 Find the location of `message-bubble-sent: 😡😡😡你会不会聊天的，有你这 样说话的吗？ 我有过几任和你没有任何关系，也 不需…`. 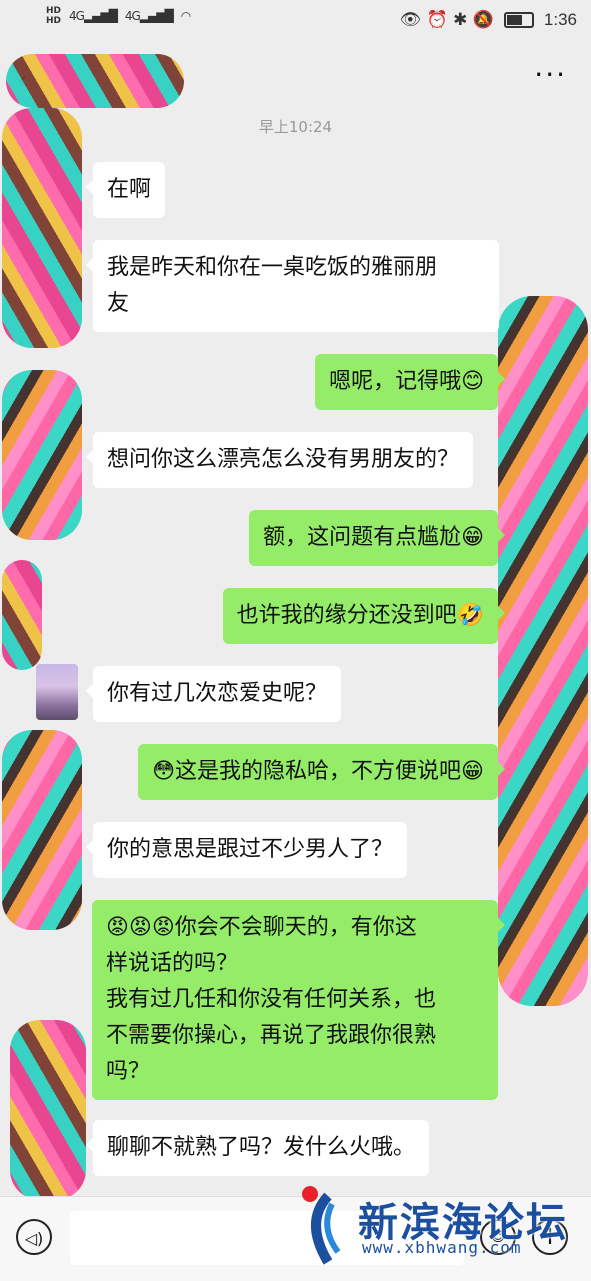

message-bubble-sent: 😡😡😡你会不会聊天的，有你这 样说话的吗？ 我有过几任和你没有任何关系，也 不需… is located at coordinates (298, 1000).